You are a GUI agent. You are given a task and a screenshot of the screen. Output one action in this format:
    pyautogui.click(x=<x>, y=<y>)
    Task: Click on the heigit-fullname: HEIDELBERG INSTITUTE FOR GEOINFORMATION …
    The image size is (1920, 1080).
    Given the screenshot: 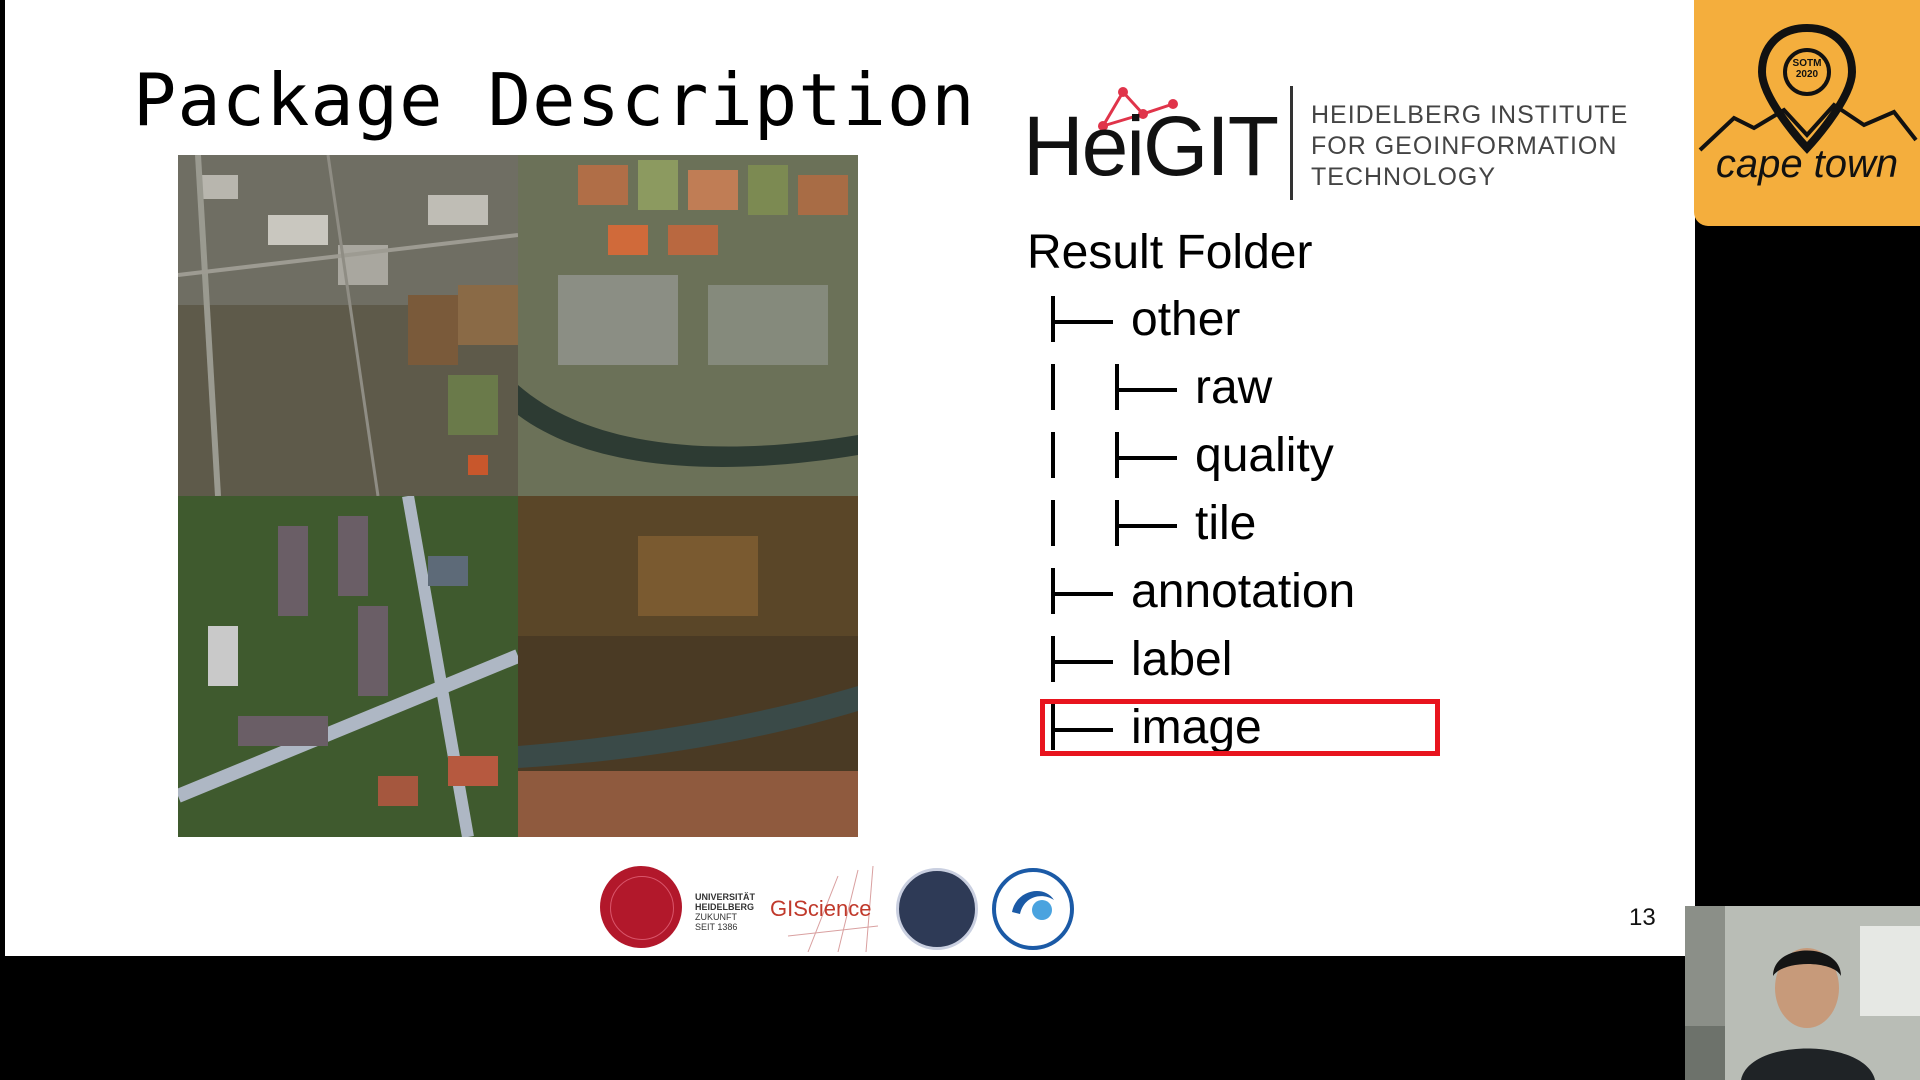 What is the action you would take?
    pyautogui.click(x=1469, y=146)
    